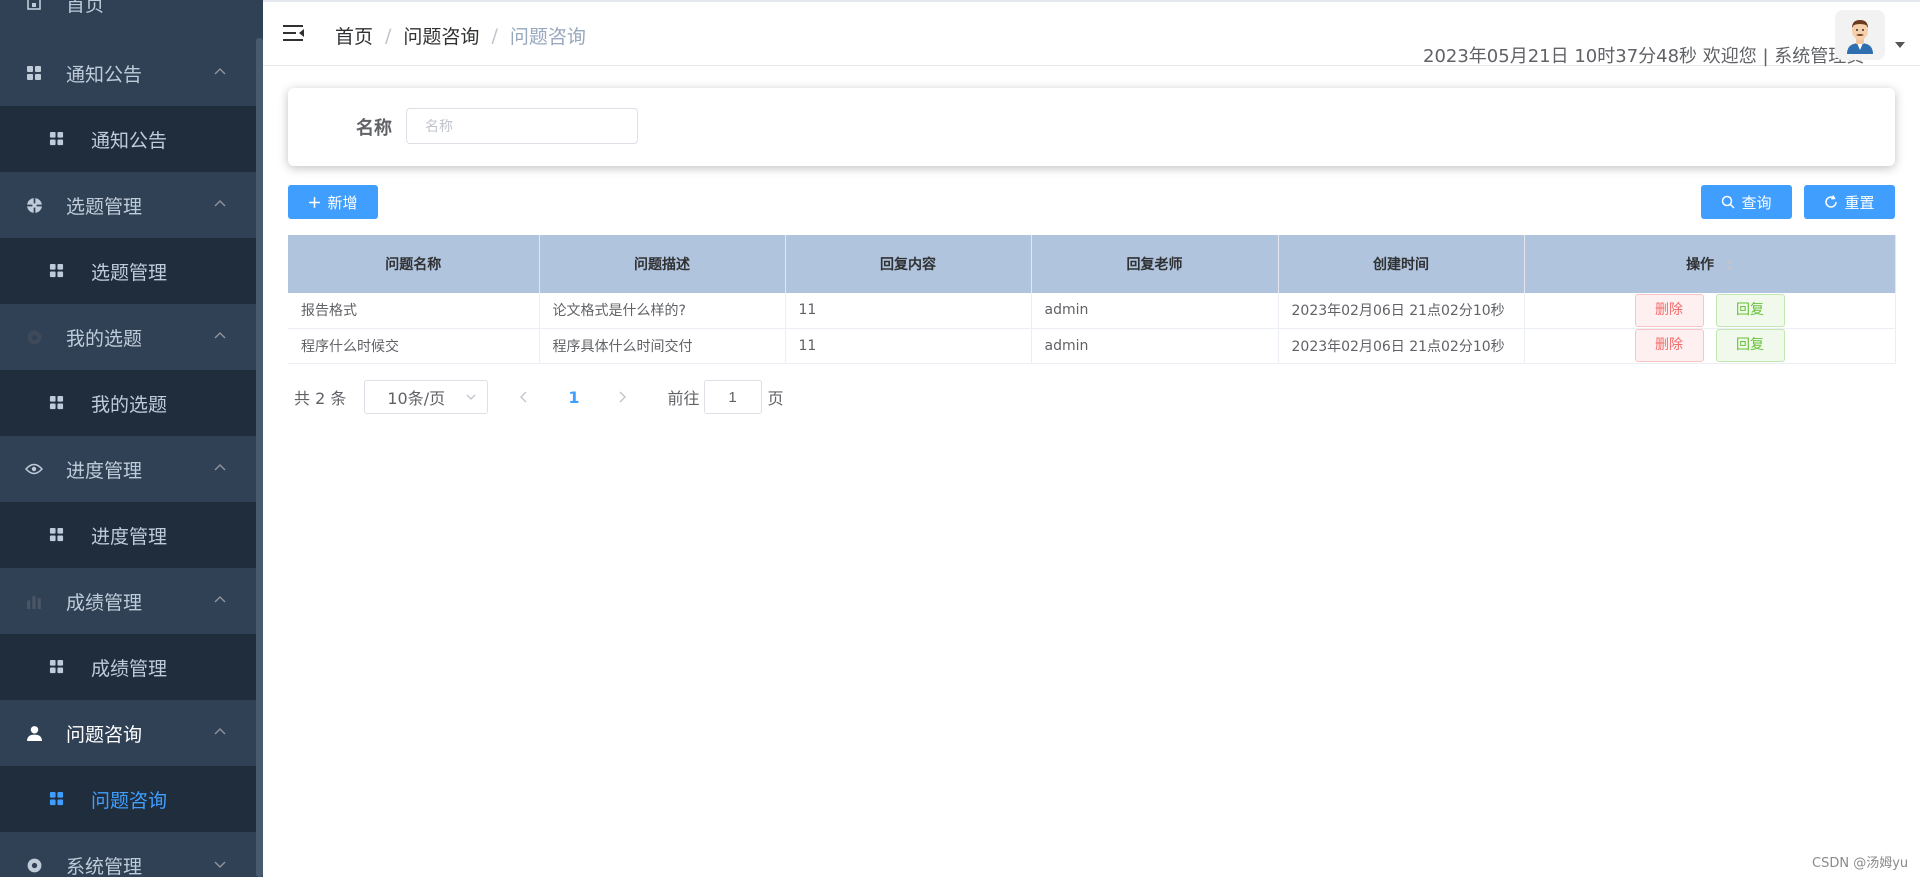  I want to click on cell-desc: 论文格式是什么样的?, so click(662, 311).